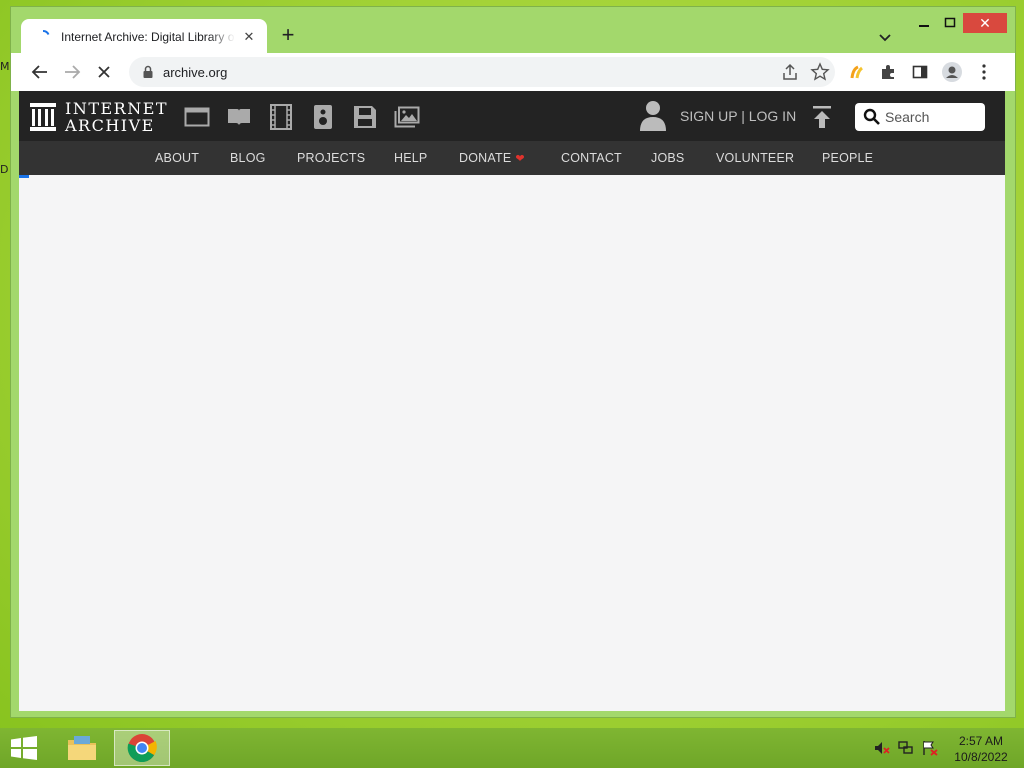 This screenshot has width=1024, height=768. Describe the element at coordinates (24, 748) in the screenshot. I see `windows-start-button` at that location.